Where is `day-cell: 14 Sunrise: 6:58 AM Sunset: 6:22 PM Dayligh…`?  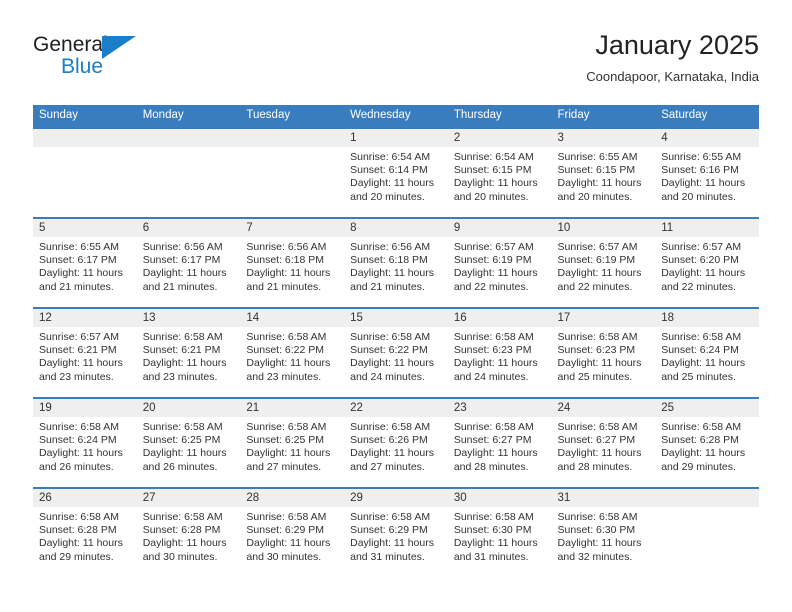 day-cell: 14 Sunrise: 6:58 AM Sunset: 6:22 PM Dayligh… is located at coordinates (292, 353).